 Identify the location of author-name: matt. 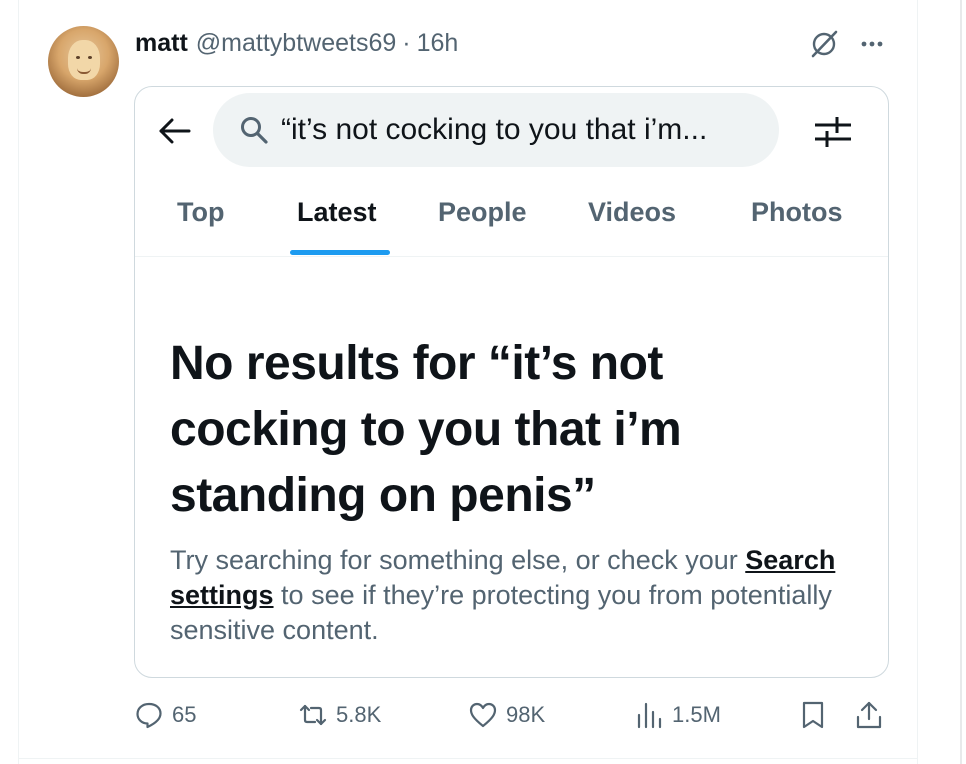
(161, 43).